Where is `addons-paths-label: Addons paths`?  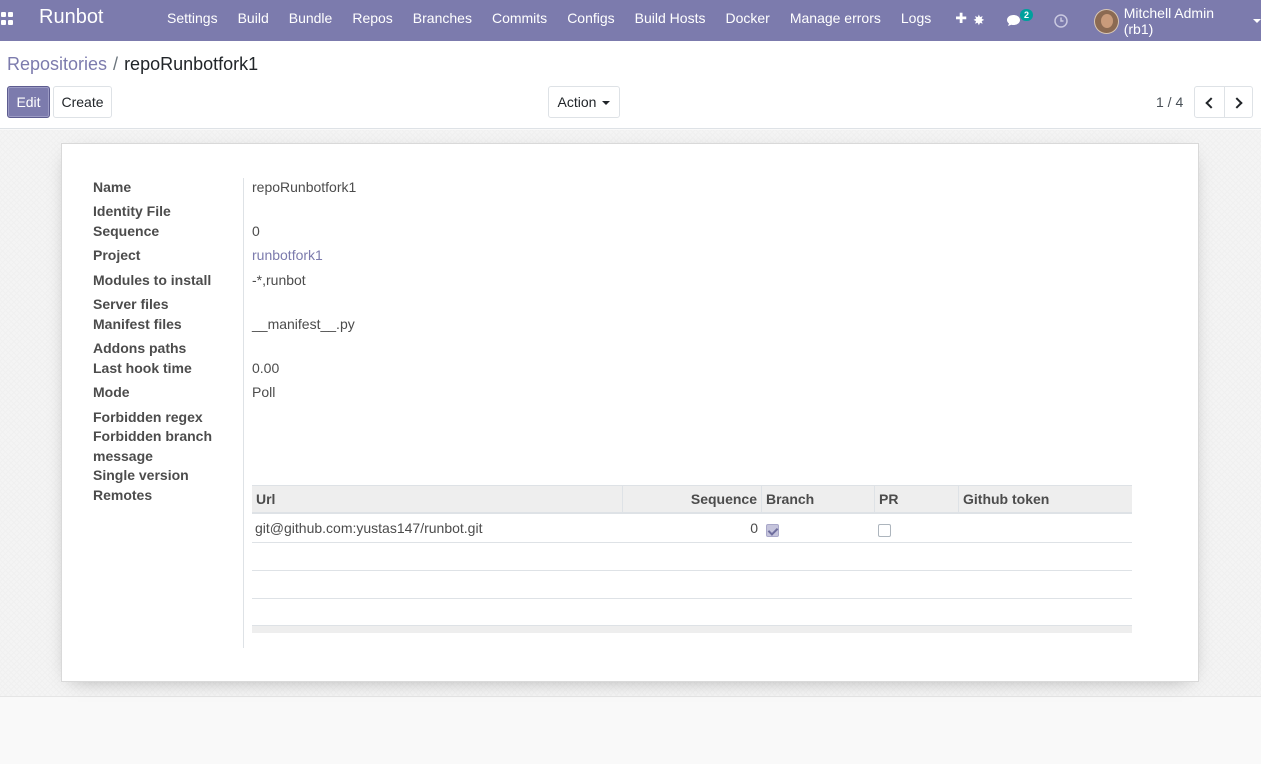
addons-paths-label: Addons paths is located at coordinates (140, 348).